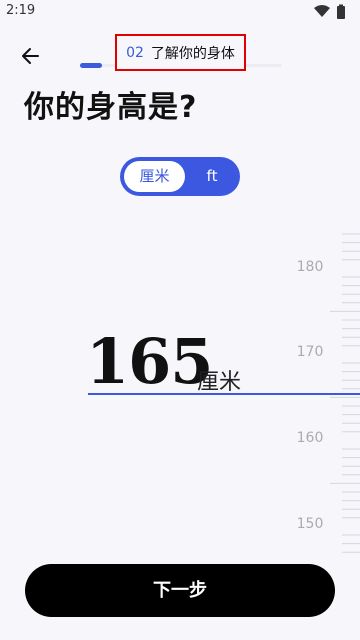 Image resolution: width=360 pixels, height=640 pixels. I want to click on arrow-left-icon, so click(30, 56).